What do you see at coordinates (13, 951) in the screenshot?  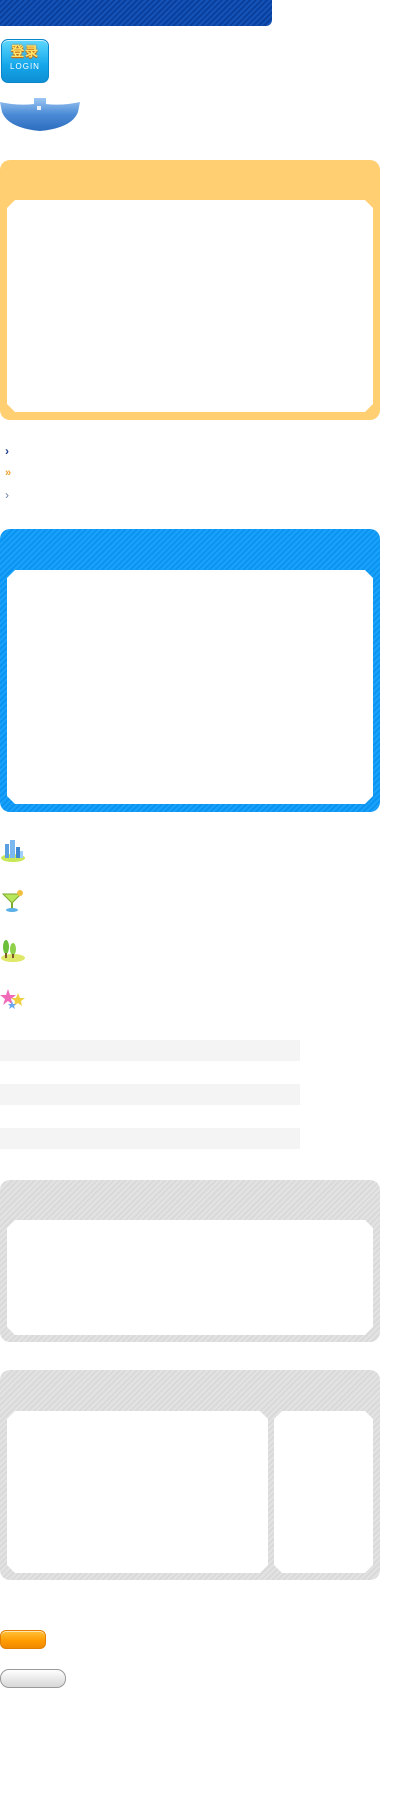 I see `trees-icon` at bounding box center [13, 951].